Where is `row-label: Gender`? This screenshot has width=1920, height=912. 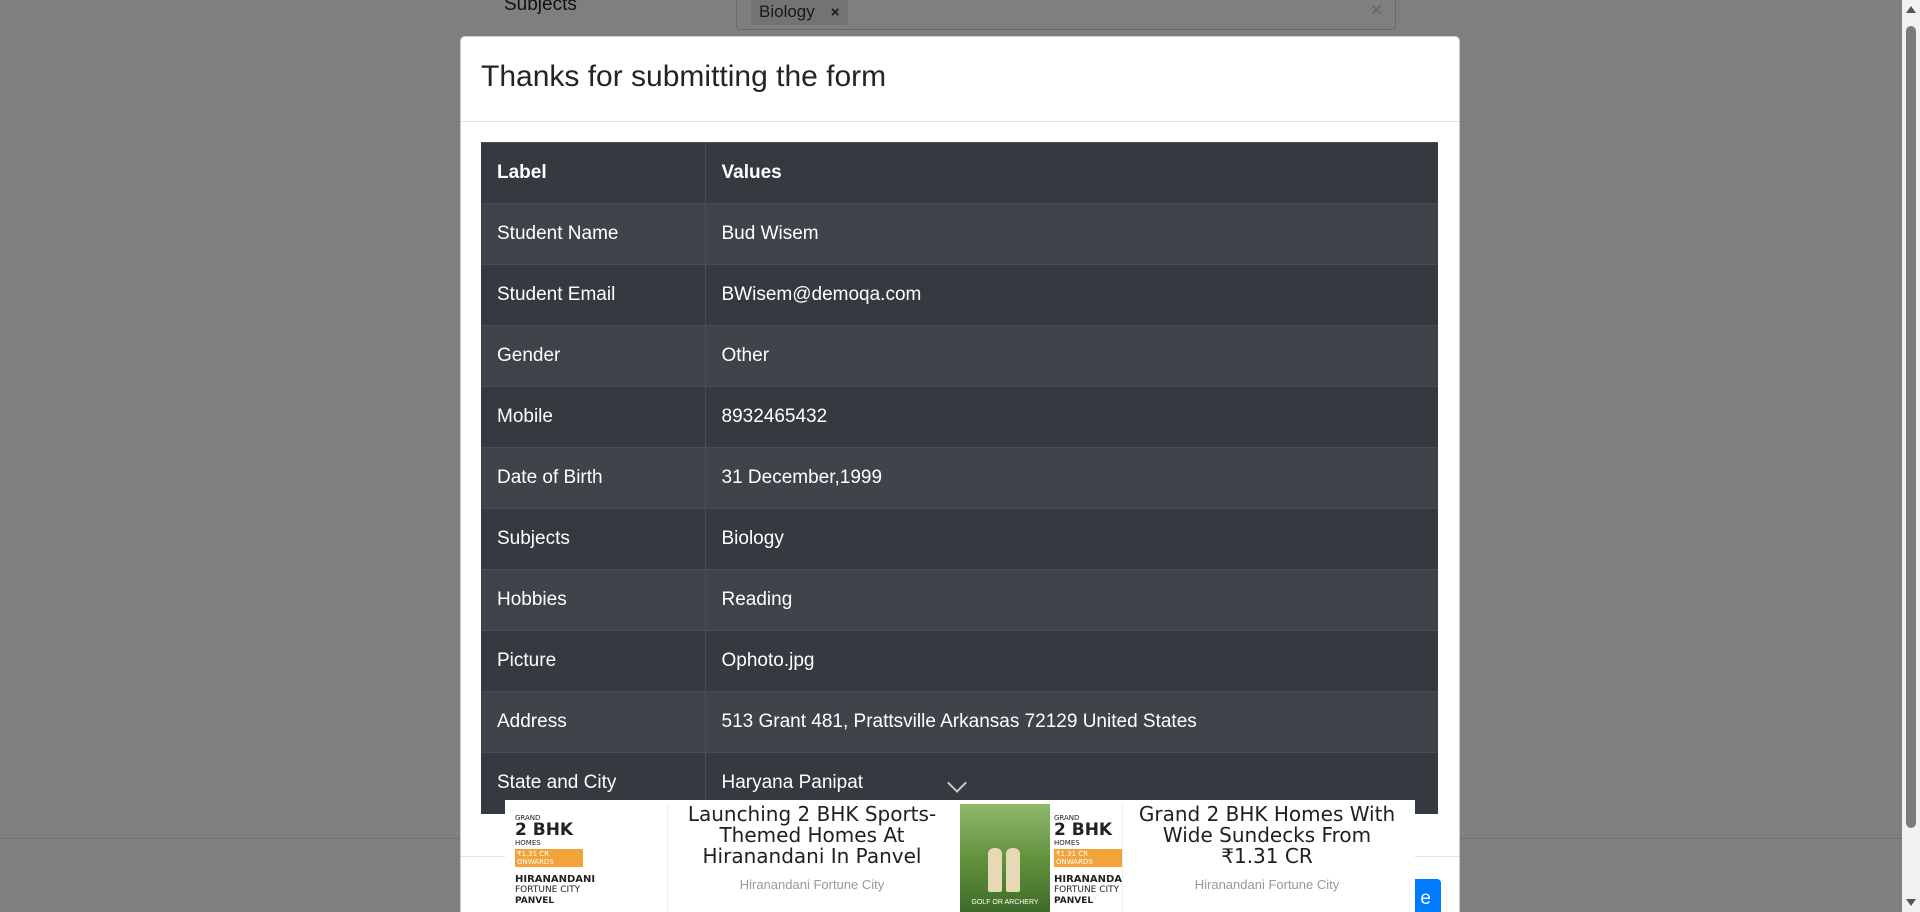 row-label: Gender is located at coordinates (593, 356).